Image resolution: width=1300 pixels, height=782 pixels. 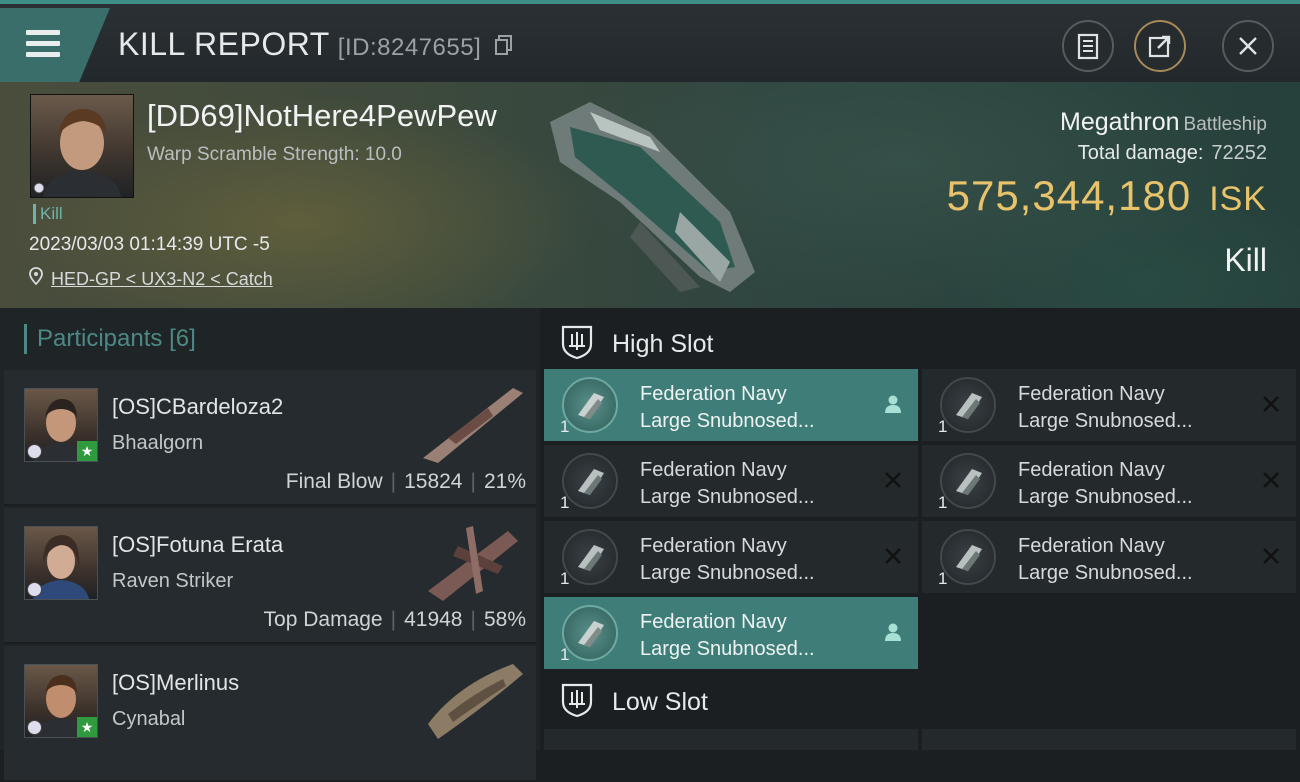 I want to click on participant-damage: 41948, so click(x=433, y=619).